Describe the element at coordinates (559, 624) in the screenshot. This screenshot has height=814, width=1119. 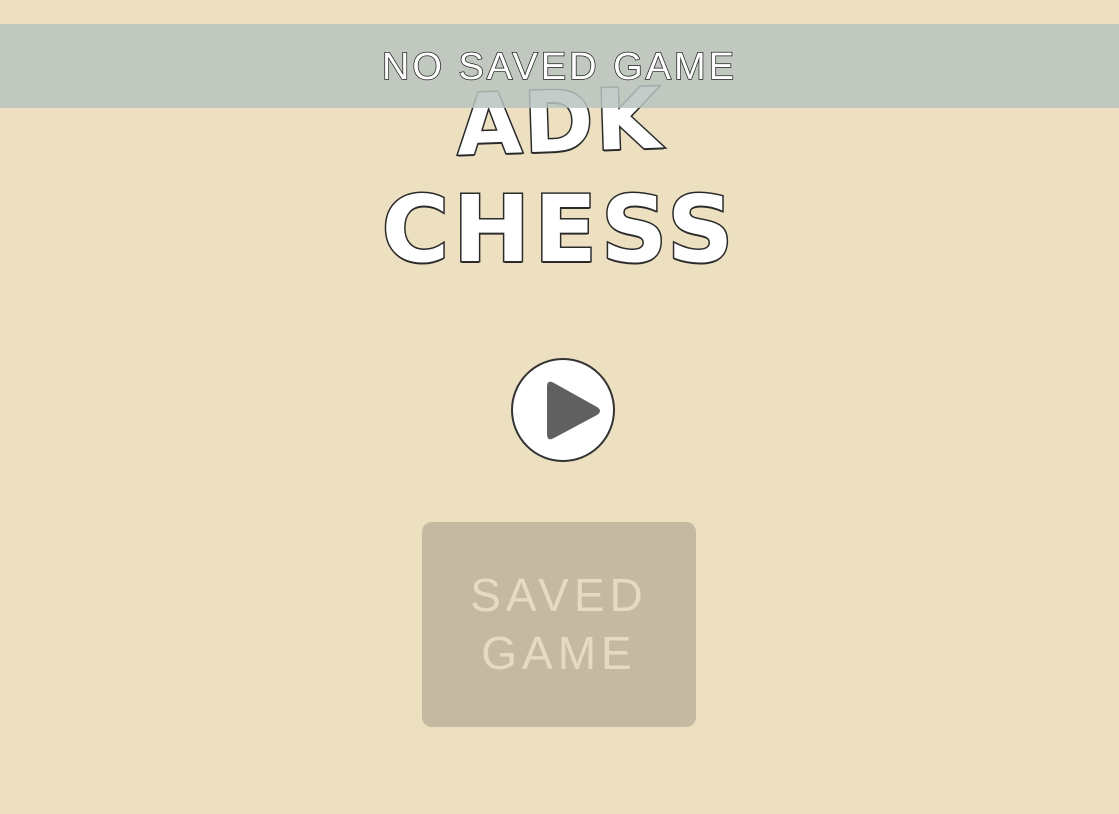
I see `saved-game-button: SAVED GAME` at that location.